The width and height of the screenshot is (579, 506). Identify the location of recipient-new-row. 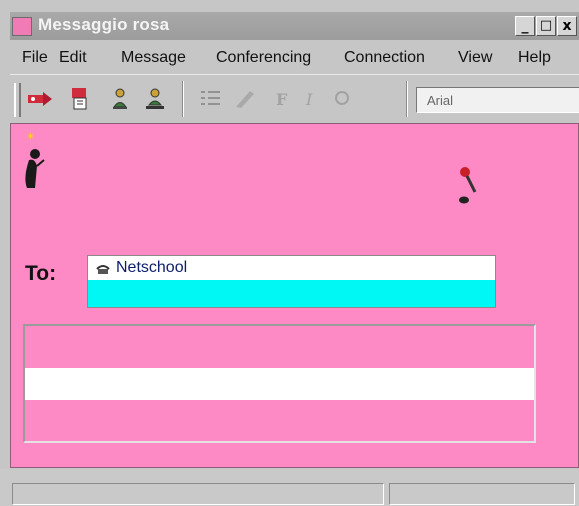
(291, 293).